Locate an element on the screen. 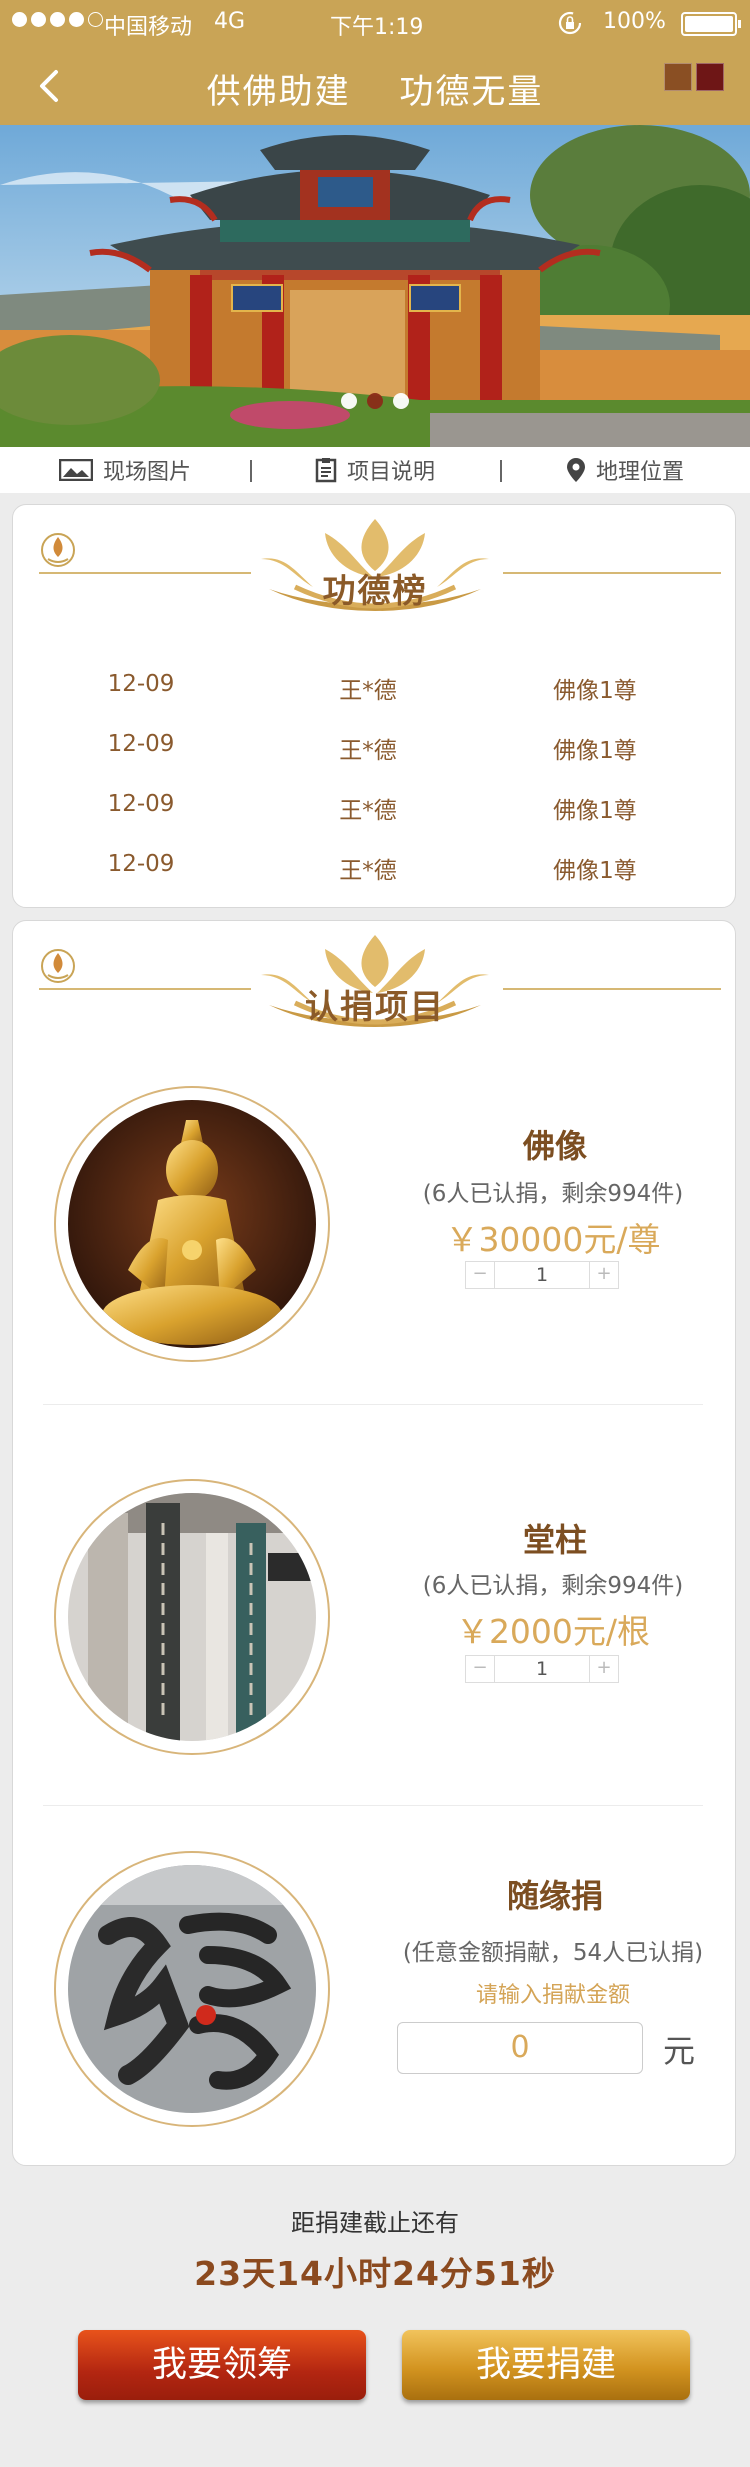 This screenshot has height=2467, width=750. clock: 下午1:19 is located at coordinates (377, 27).